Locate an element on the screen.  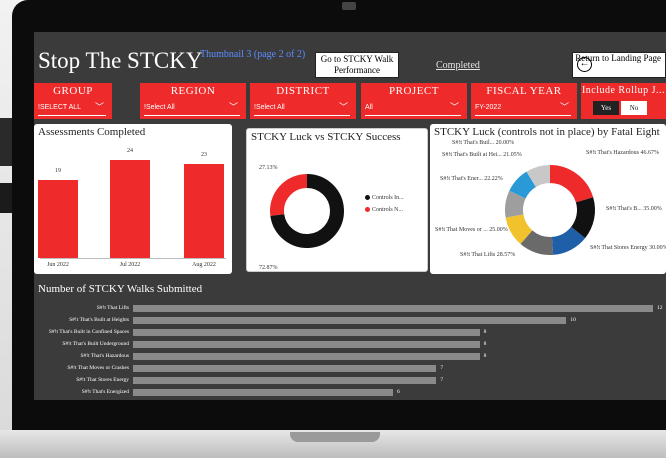
dropdown-value: !SELECT ALL is located at coordinates (60, 107).